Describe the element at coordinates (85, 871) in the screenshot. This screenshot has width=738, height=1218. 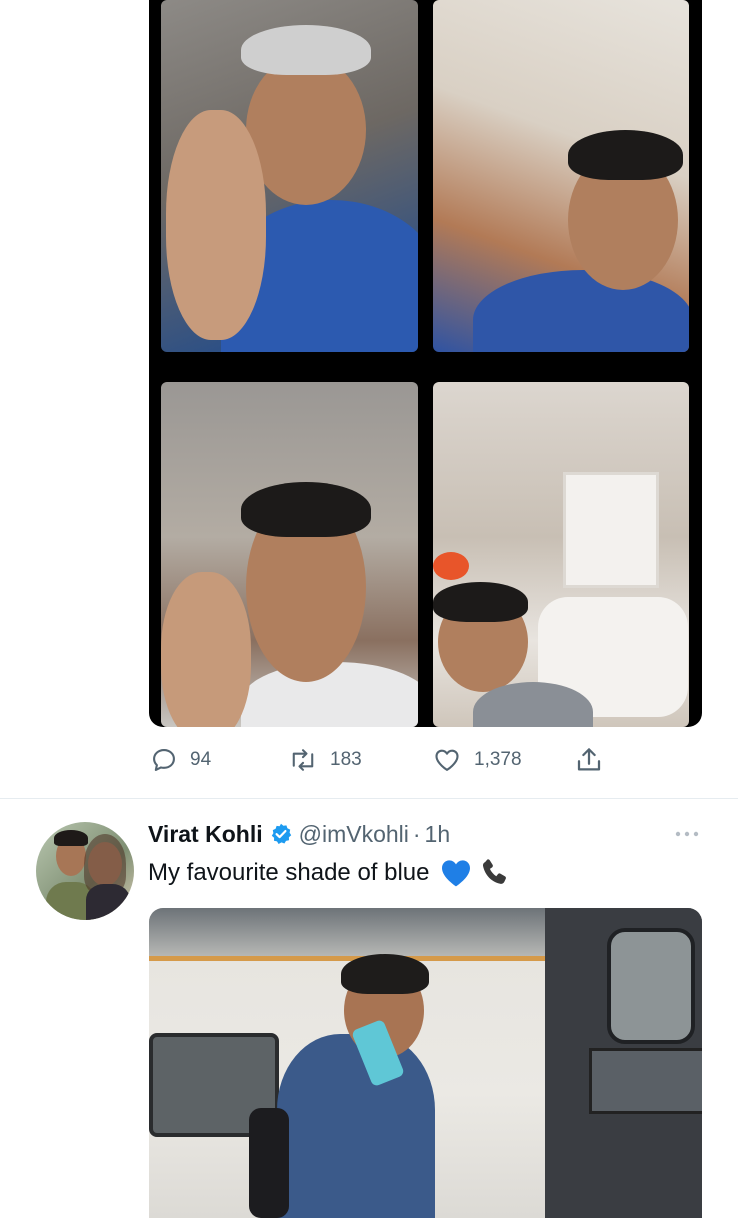
I see `avatar` at that location.